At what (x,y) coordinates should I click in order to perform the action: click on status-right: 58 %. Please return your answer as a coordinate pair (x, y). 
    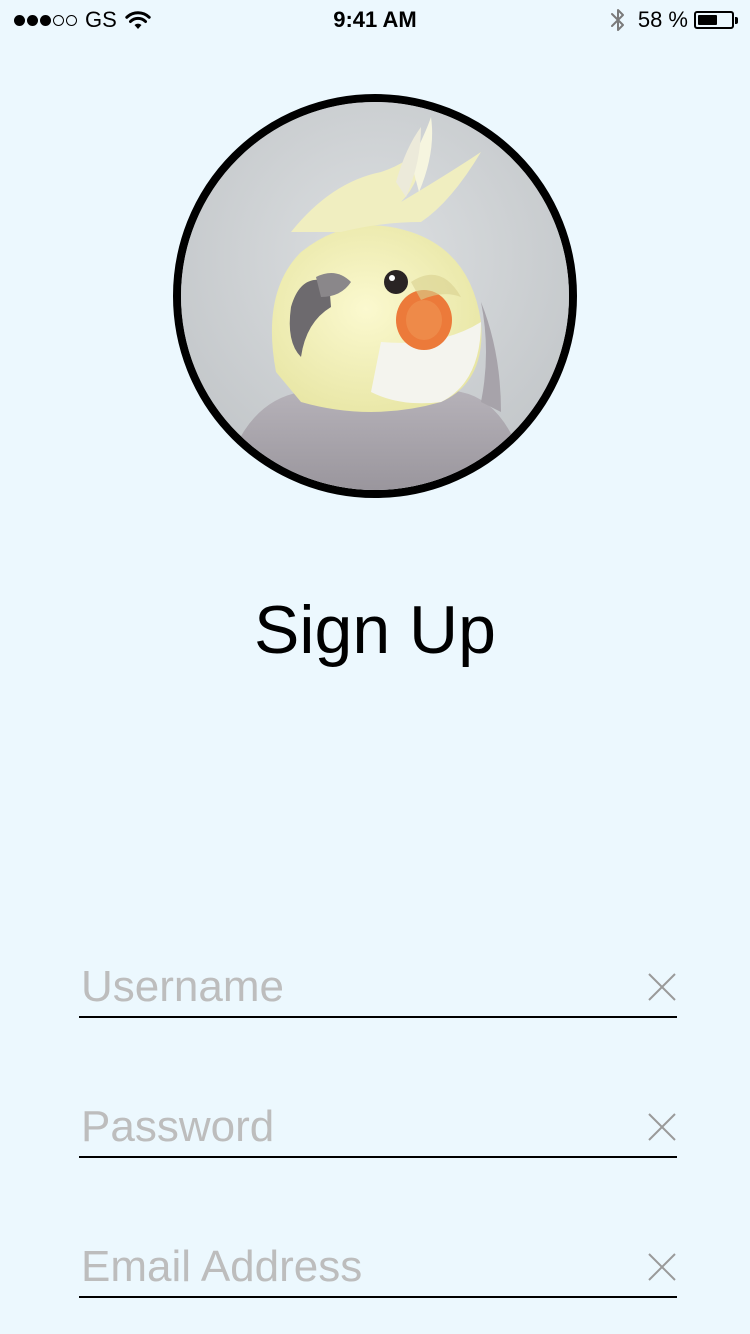
    Looking at the image, I should click on (674, 20).